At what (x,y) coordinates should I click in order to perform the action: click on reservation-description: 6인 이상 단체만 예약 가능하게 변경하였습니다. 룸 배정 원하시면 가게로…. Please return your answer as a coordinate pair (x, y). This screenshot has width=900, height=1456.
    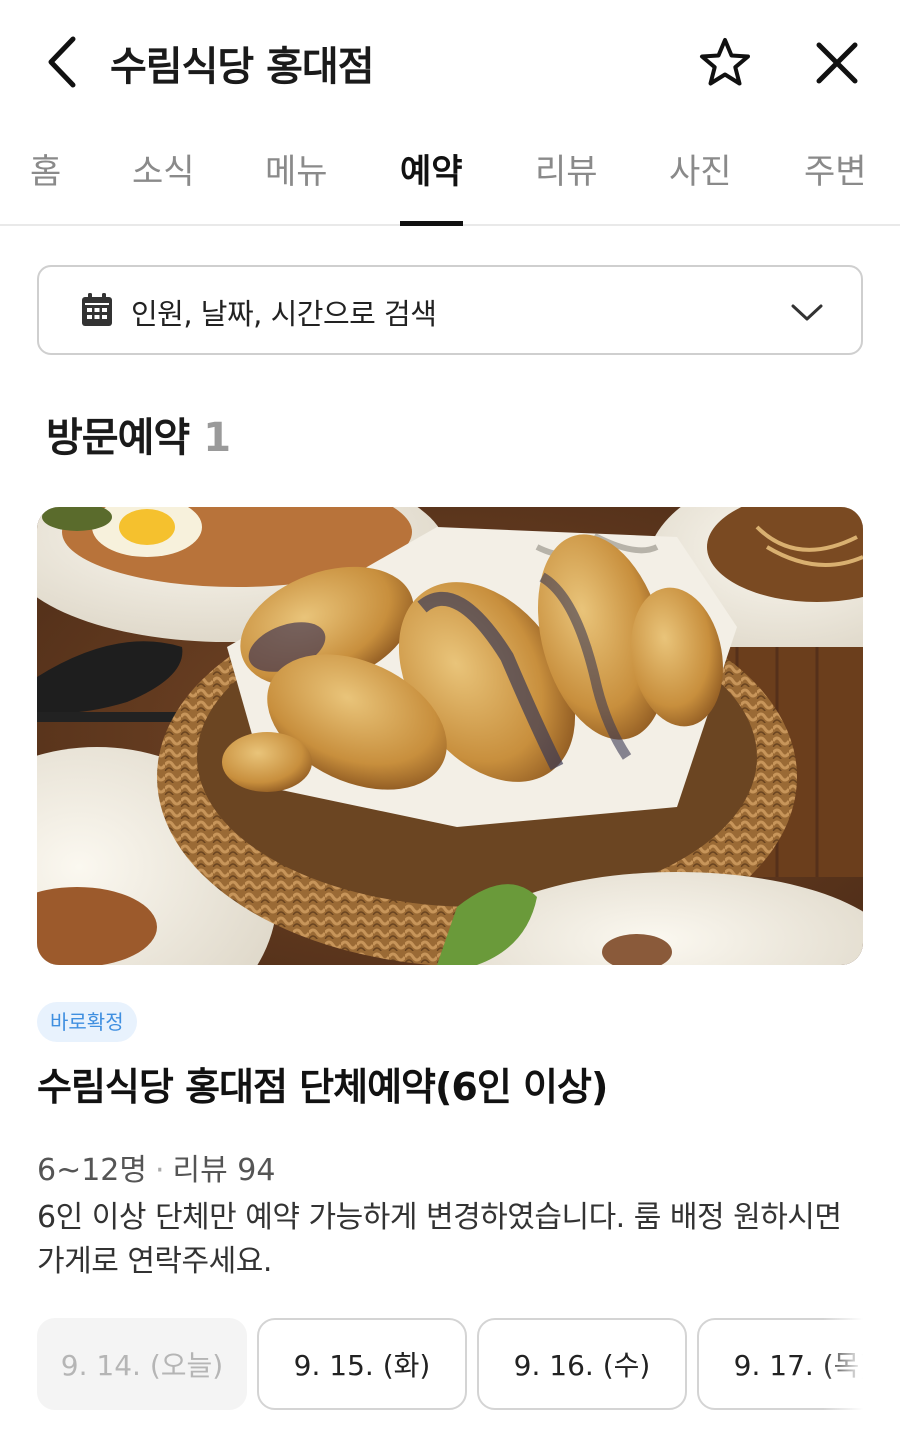
    Looking at the image, I should click on (439, 1239).